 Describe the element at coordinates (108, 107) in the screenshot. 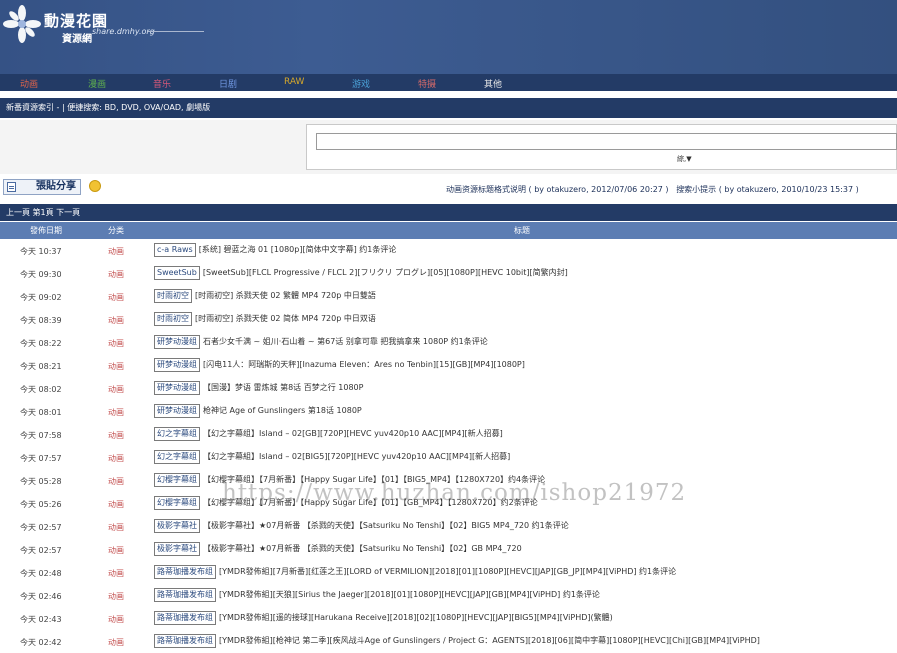

I see `breadcrumb-text: 新番資源索引 - | 便捷搜索: BD, DVD, OVA/OAD, 劇場版` at that location.